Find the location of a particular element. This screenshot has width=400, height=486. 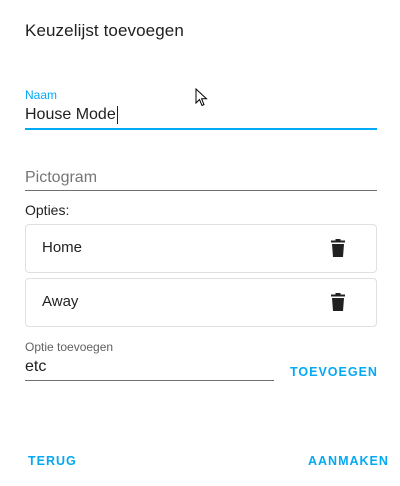

option-item: Away is located at coordinates (201, 302).